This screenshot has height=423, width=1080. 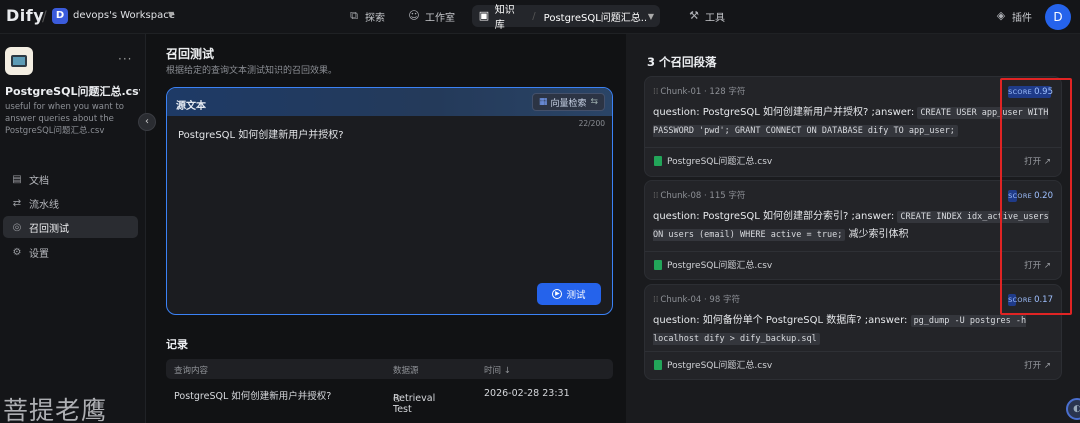 I want to click on hammer-icon: ⚒, so click(x=694, y=15).